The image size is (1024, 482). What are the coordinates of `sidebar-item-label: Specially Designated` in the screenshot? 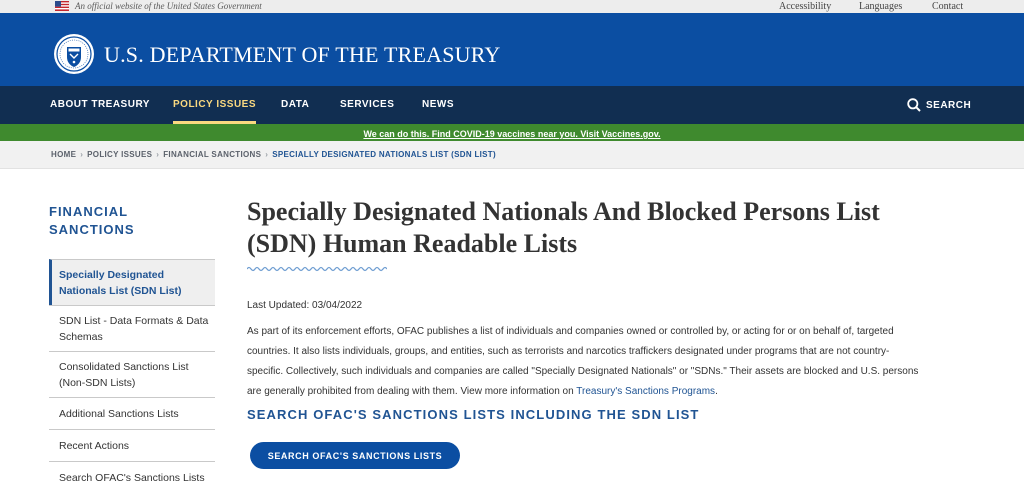 It's located at (112, 275).